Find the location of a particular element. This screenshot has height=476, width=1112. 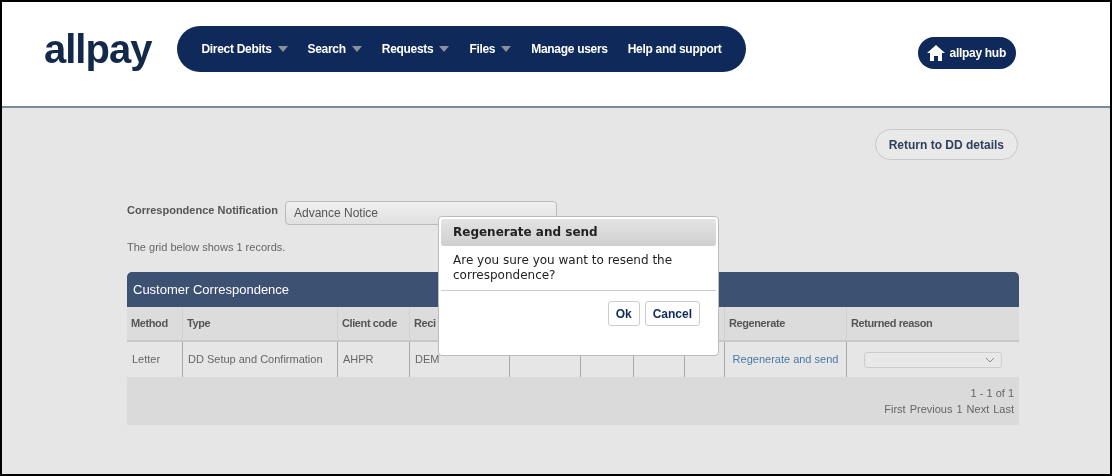

nav-item: Manage users is located at coordinates (569, 49).